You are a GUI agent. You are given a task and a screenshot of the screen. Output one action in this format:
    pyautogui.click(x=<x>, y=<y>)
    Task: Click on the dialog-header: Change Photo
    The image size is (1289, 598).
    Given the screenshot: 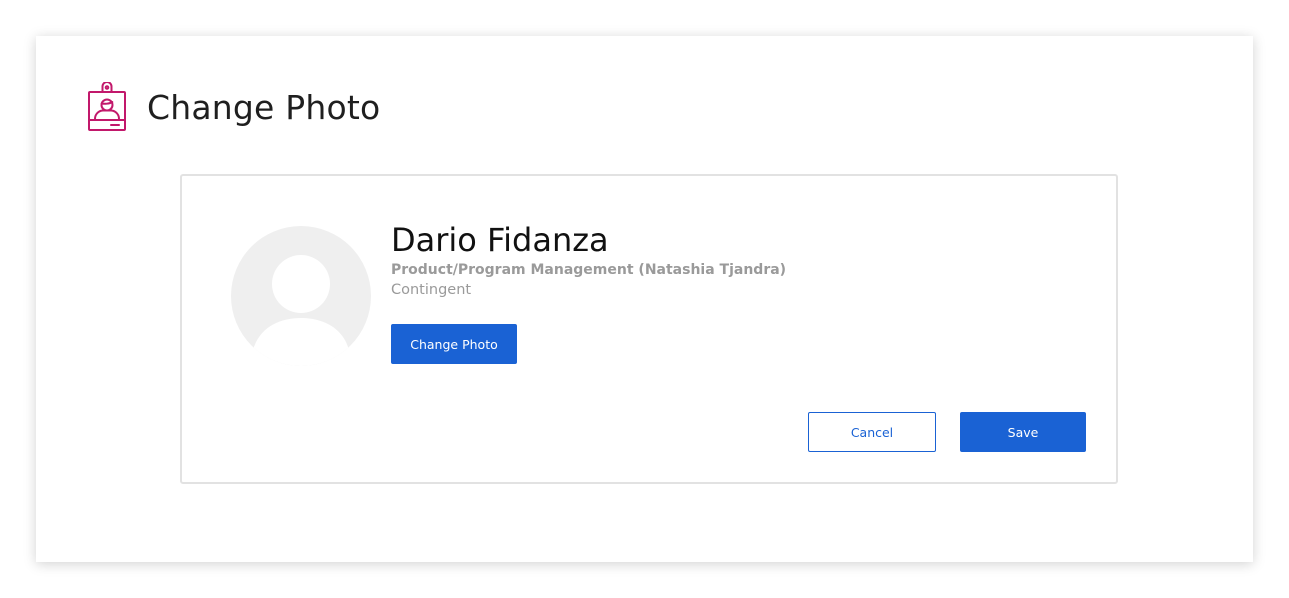 What is the action you would take?
    pyautogui.click(x=233, y=107)
    